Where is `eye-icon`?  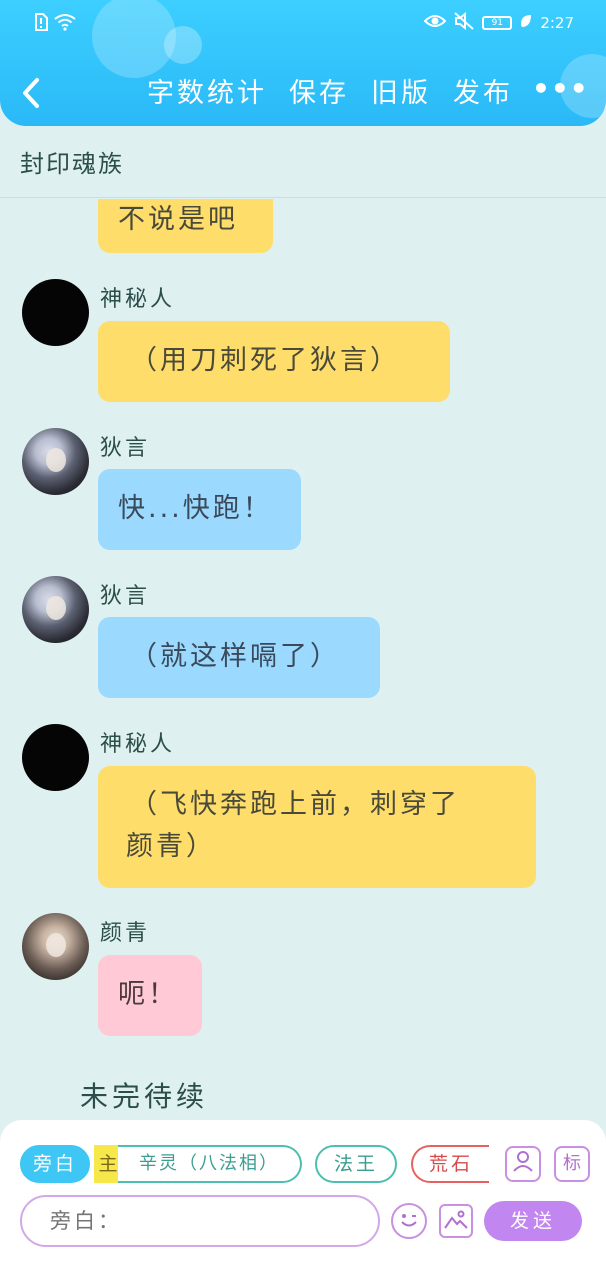 eye-icon is located at coordinates (435, 23).